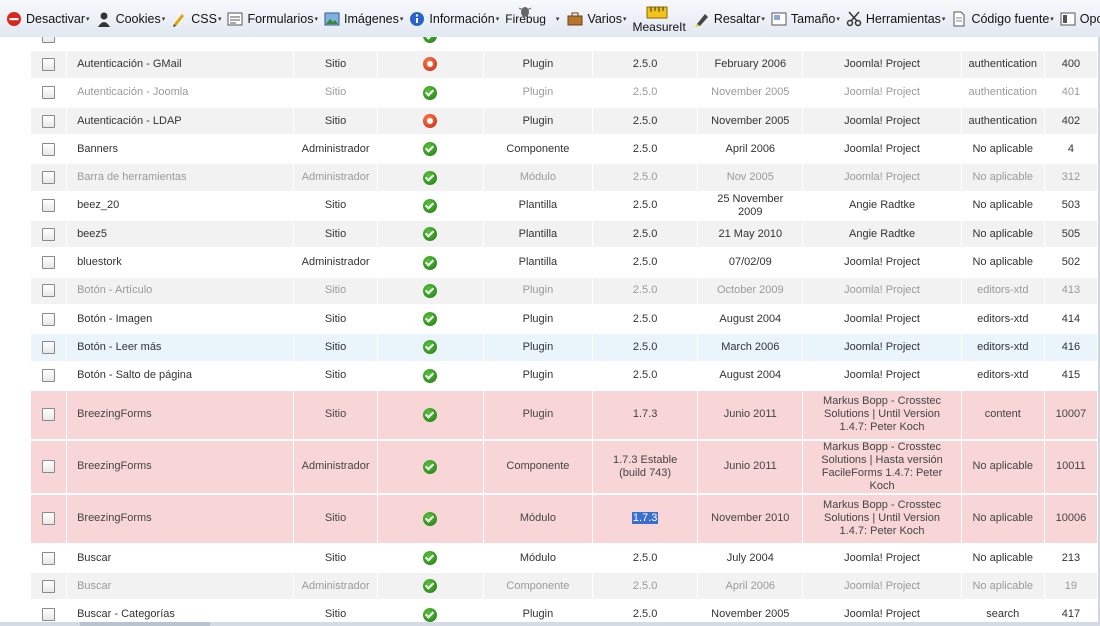  Describe the element at coordinates (564, 44) in the screenshot. I see `table-row` at that location.